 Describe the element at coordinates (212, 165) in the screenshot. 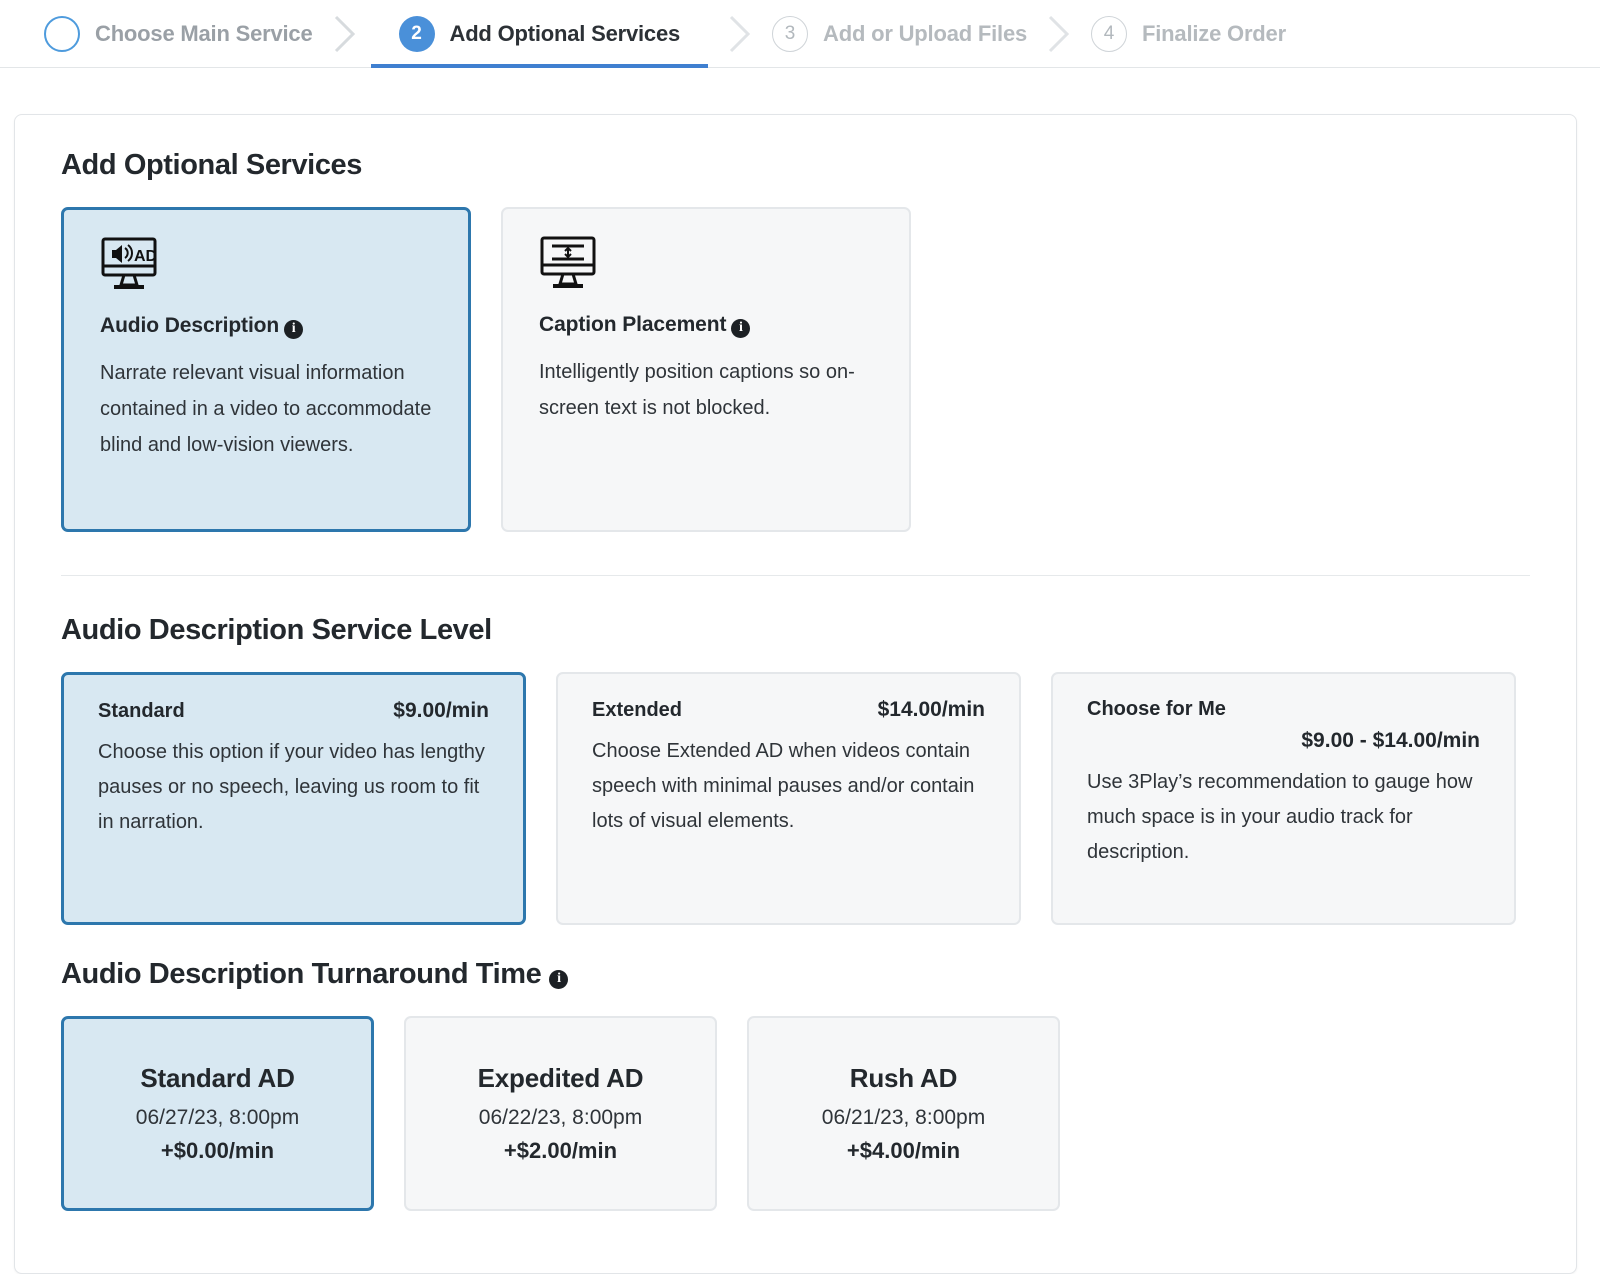

I see `page-title: Add Optional Services` at that location.